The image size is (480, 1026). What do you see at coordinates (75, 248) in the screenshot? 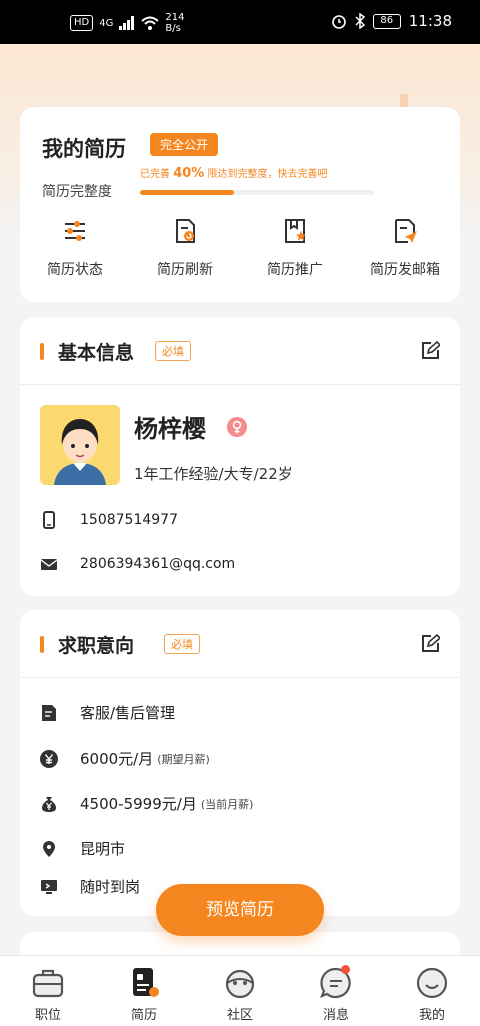
I see `resume-status-button: 简历状态` at bounding box center [75, 248].